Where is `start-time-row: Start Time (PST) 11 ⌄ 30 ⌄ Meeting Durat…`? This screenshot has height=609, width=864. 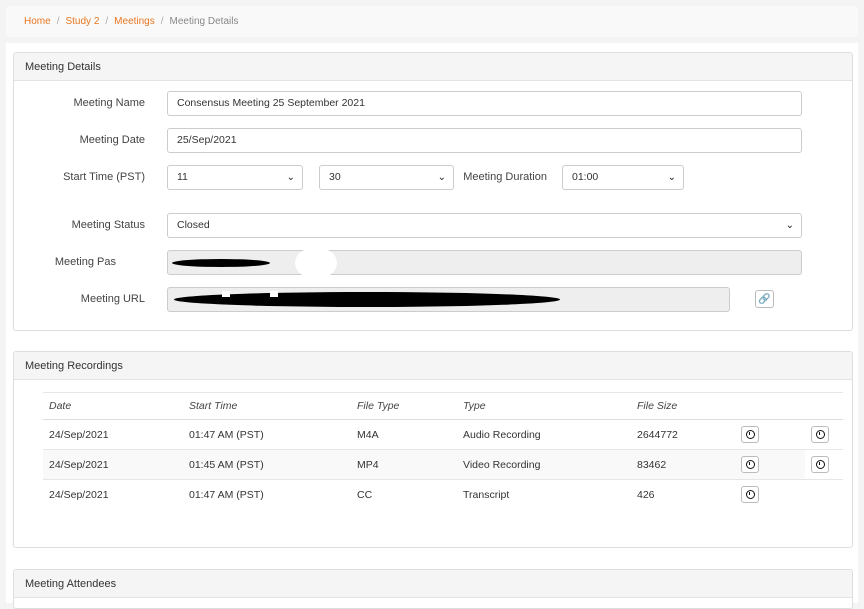 start-time-row: Start Time (PST) 11 ⌄ 30 ⌄ Meeting Durat… is located at coordinates (433, 177).